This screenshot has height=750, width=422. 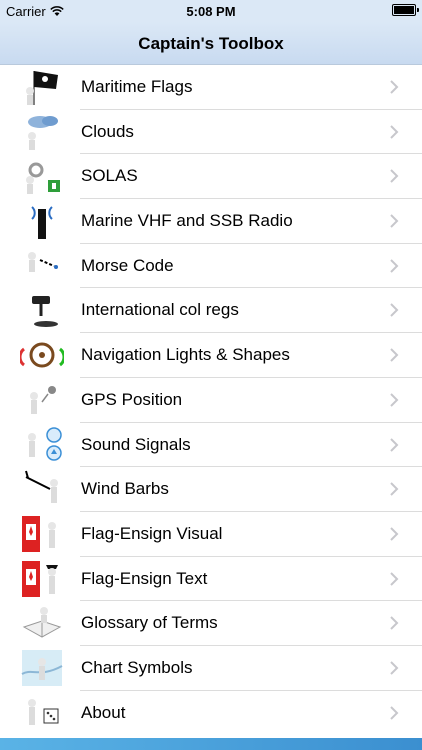 I want to click on radio-figure-icon, so click(x=42, y=221).